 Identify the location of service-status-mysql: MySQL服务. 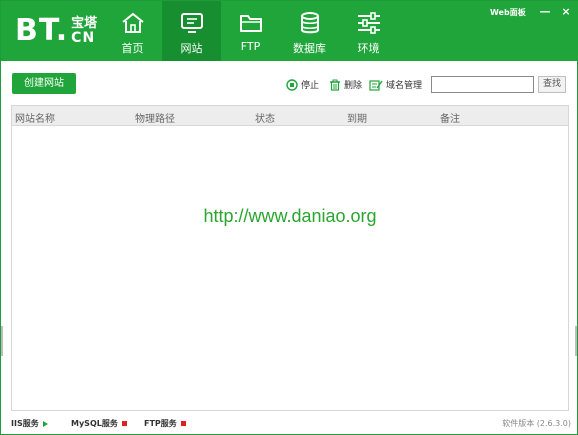
(99, 423).